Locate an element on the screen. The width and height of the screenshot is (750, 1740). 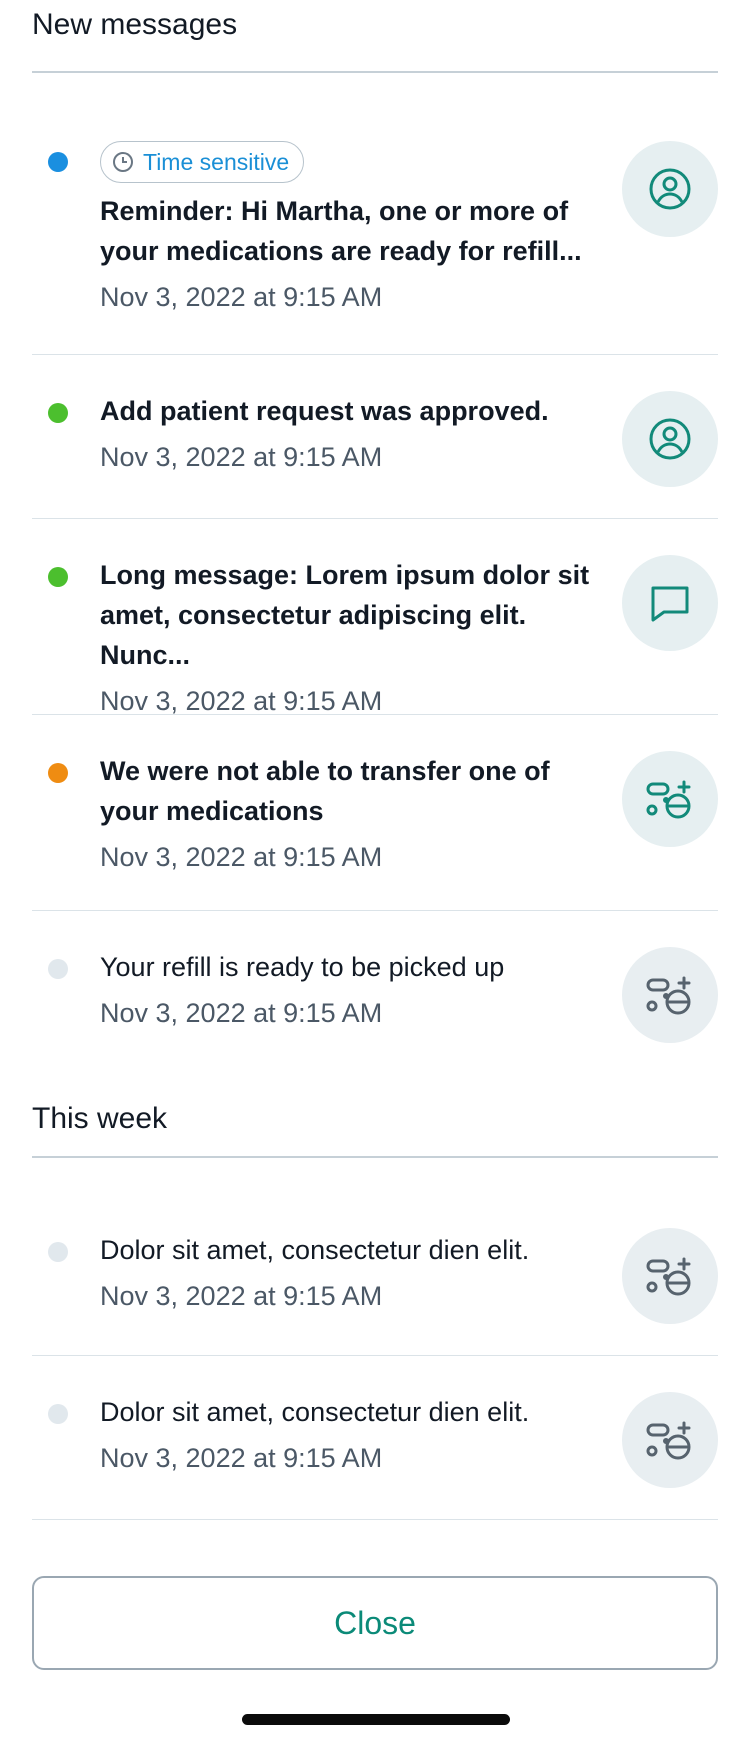
section-title-new-messages: New messages is located at coordinates (375, 36).